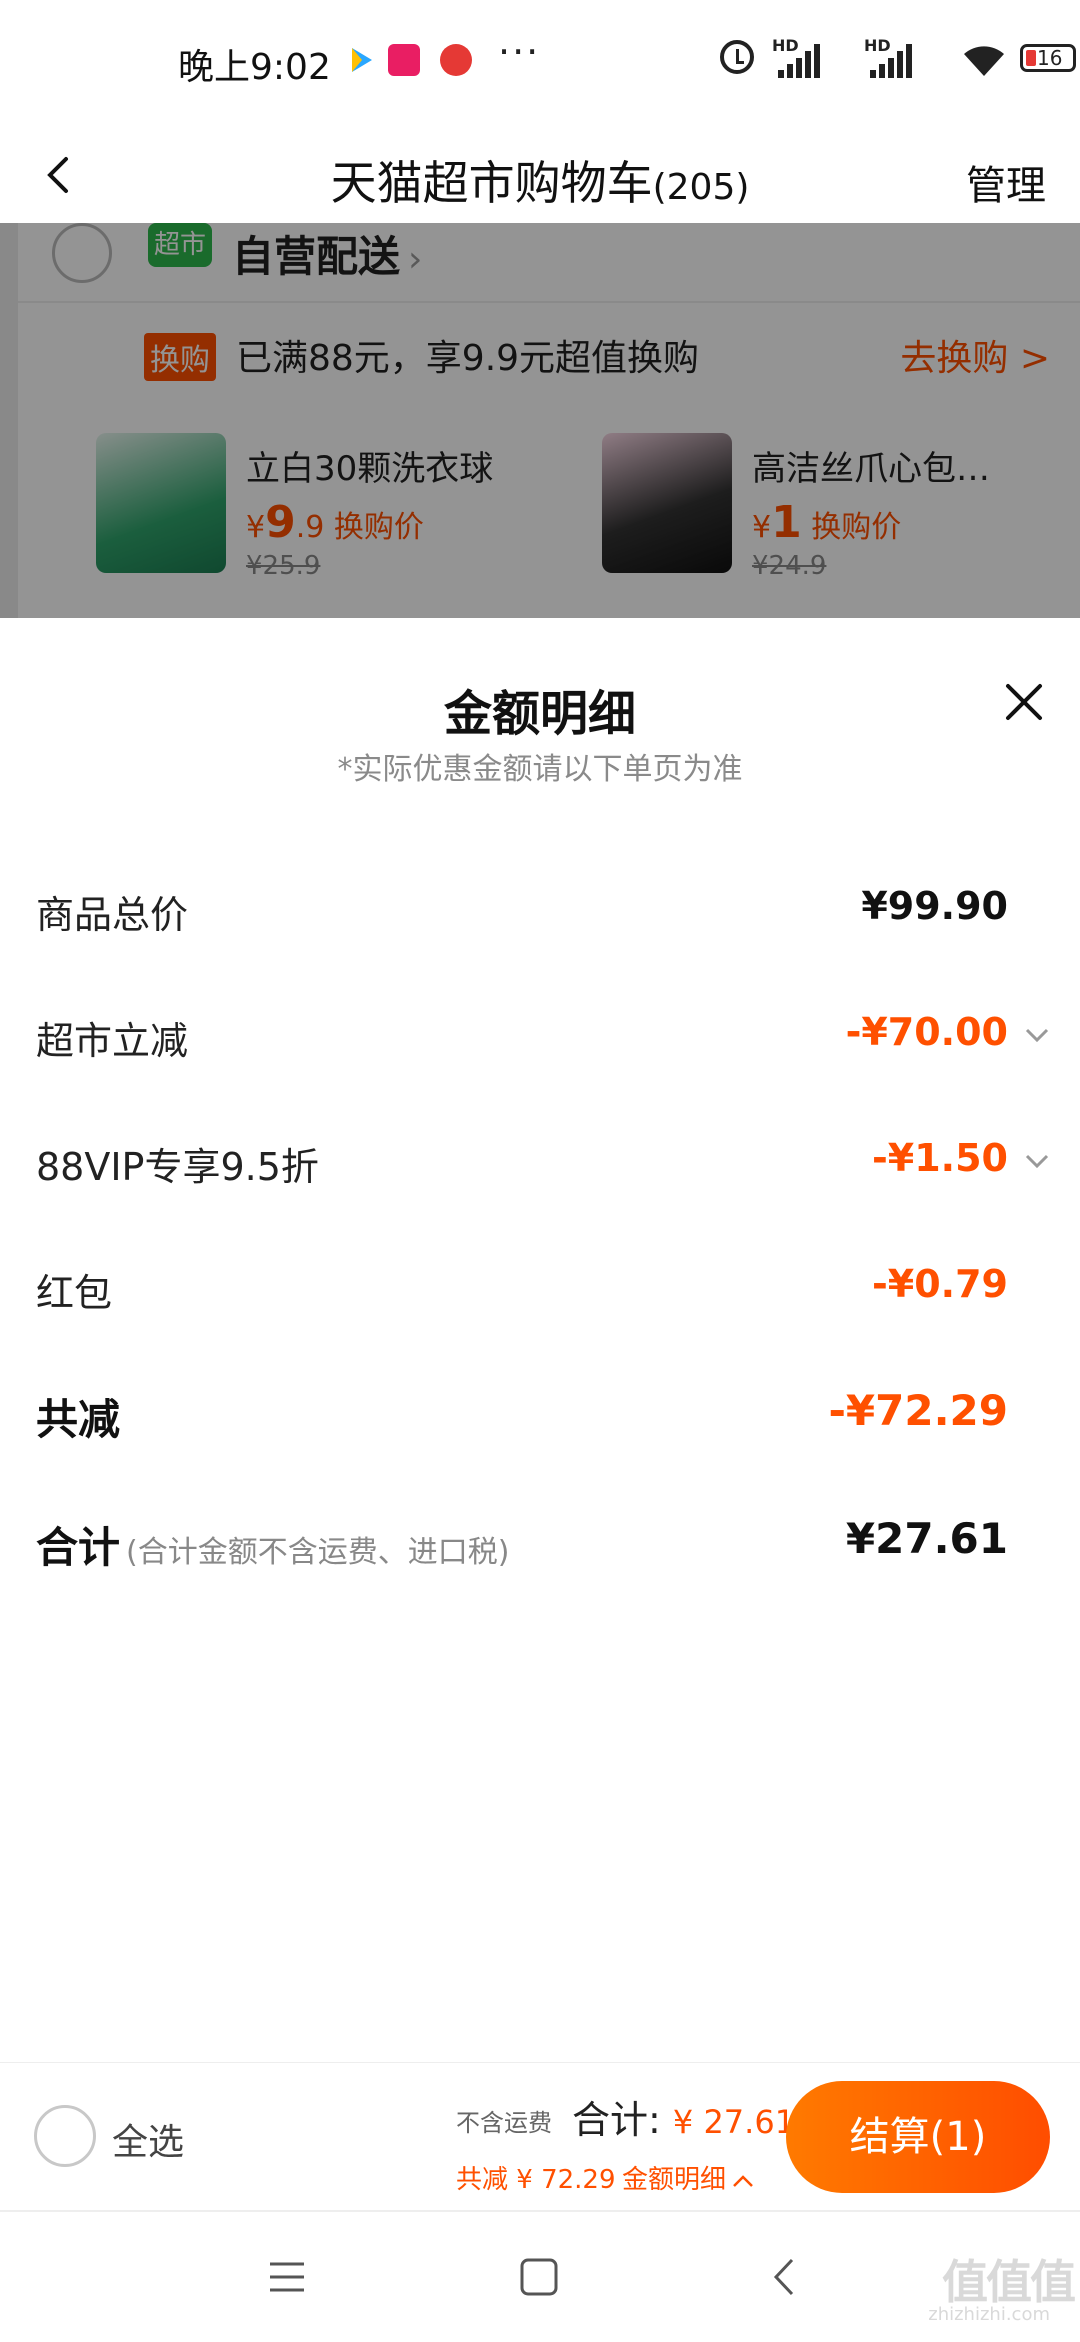 The height and width of the screenshot is (2342, 1080). What do you see at coordinates (74, 1293) in the screenshot?
I see `row-label: 红包` at bounding box center [74, 1293].